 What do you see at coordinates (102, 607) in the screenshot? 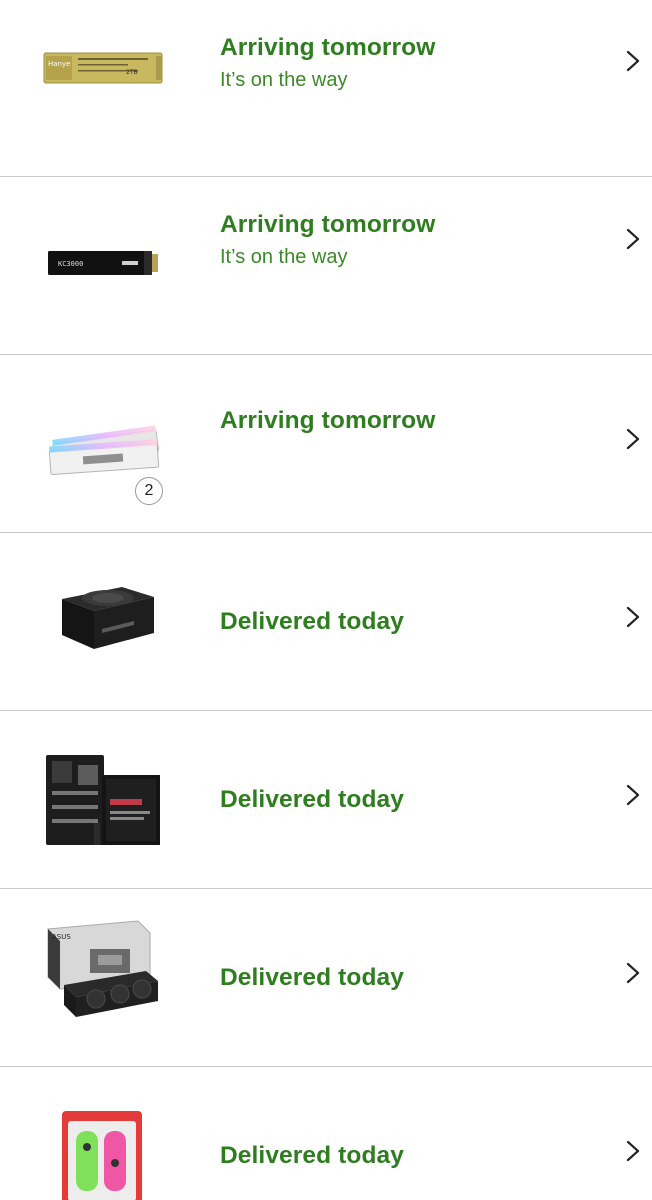
I see `power-supply-icon` at bounding box center [102, 607].